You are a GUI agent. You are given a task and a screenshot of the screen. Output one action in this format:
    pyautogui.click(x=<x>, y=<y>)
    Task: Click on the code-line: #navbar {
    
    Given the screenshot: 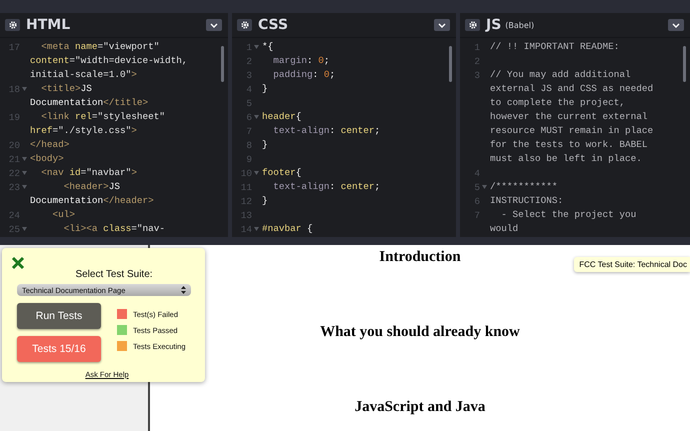 What is the action you would take?
    pyautogui.click(x=287, y=229)
    